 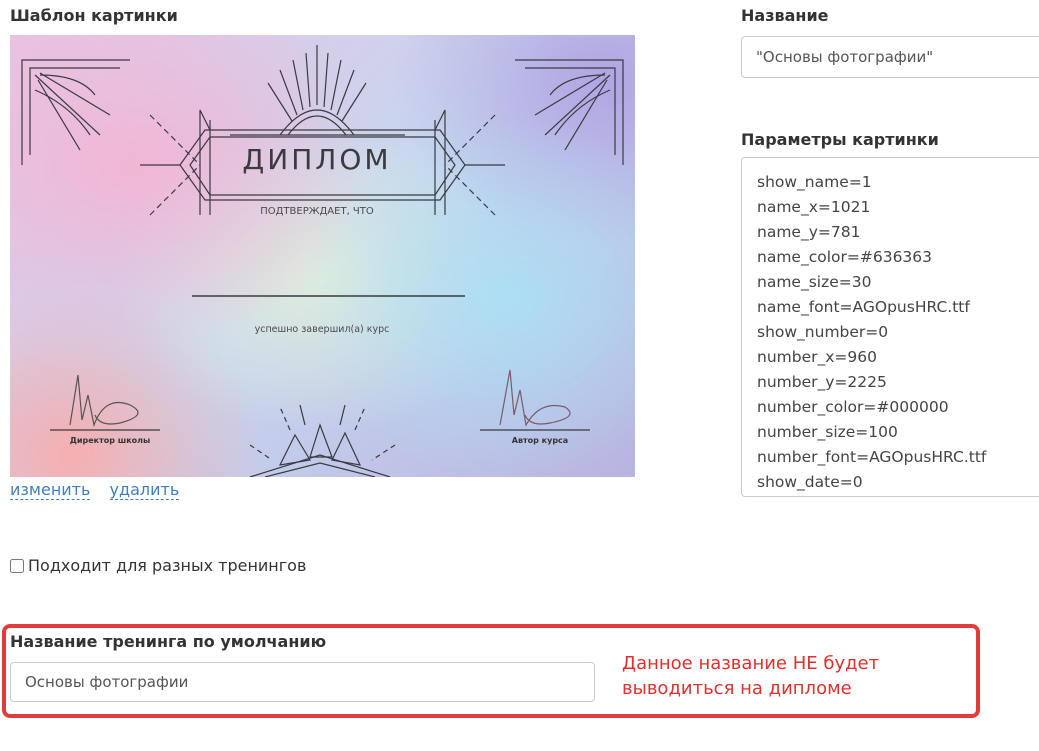 What do you see at coordinates (751, 663) in the screenshot?
I see `note-line-1: Данное название НЕ будет` at bounding box center [751, 663].